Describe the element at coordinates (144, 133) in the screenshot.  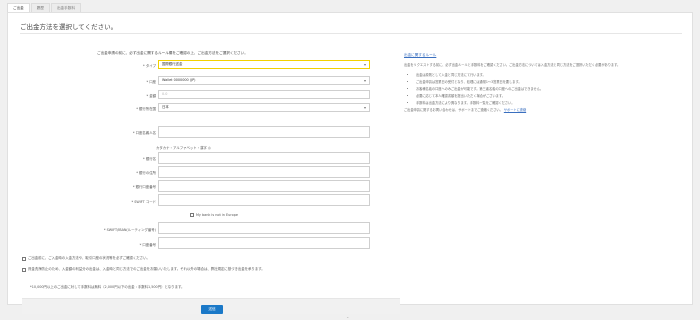
I see `account-holder-label: * 口座名義人名` at that location.